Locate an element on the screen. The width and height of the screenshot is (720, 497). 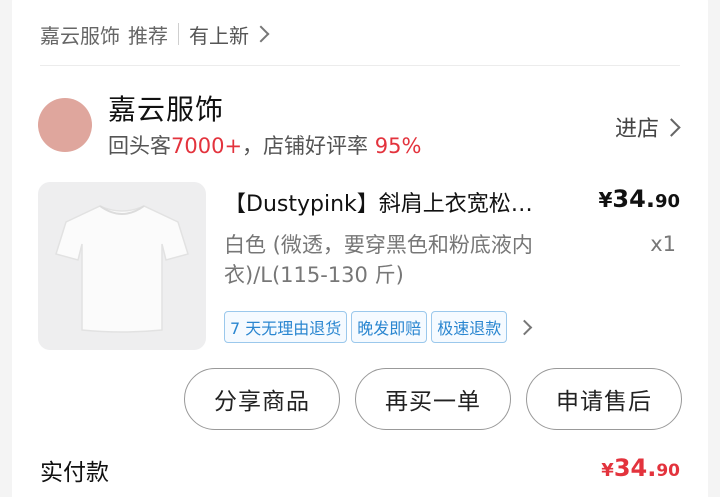
returning-label: 回头客 is located at coordinates (139, 146).